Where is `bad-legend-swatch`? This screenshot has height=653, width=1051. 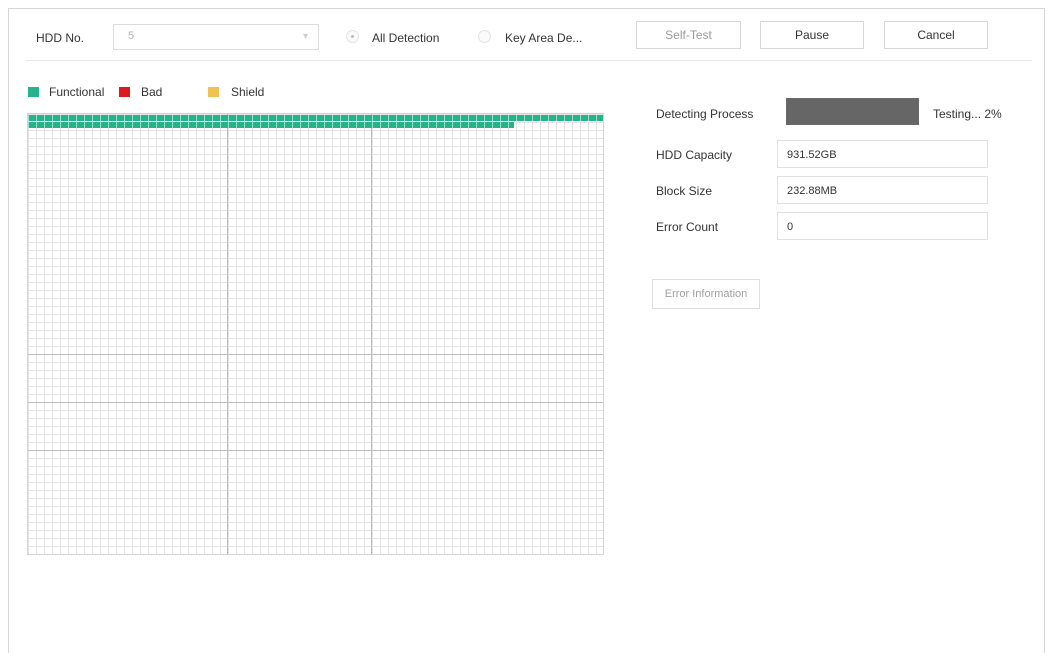 bad-legend-swatch is located at coordinates (124, 92).